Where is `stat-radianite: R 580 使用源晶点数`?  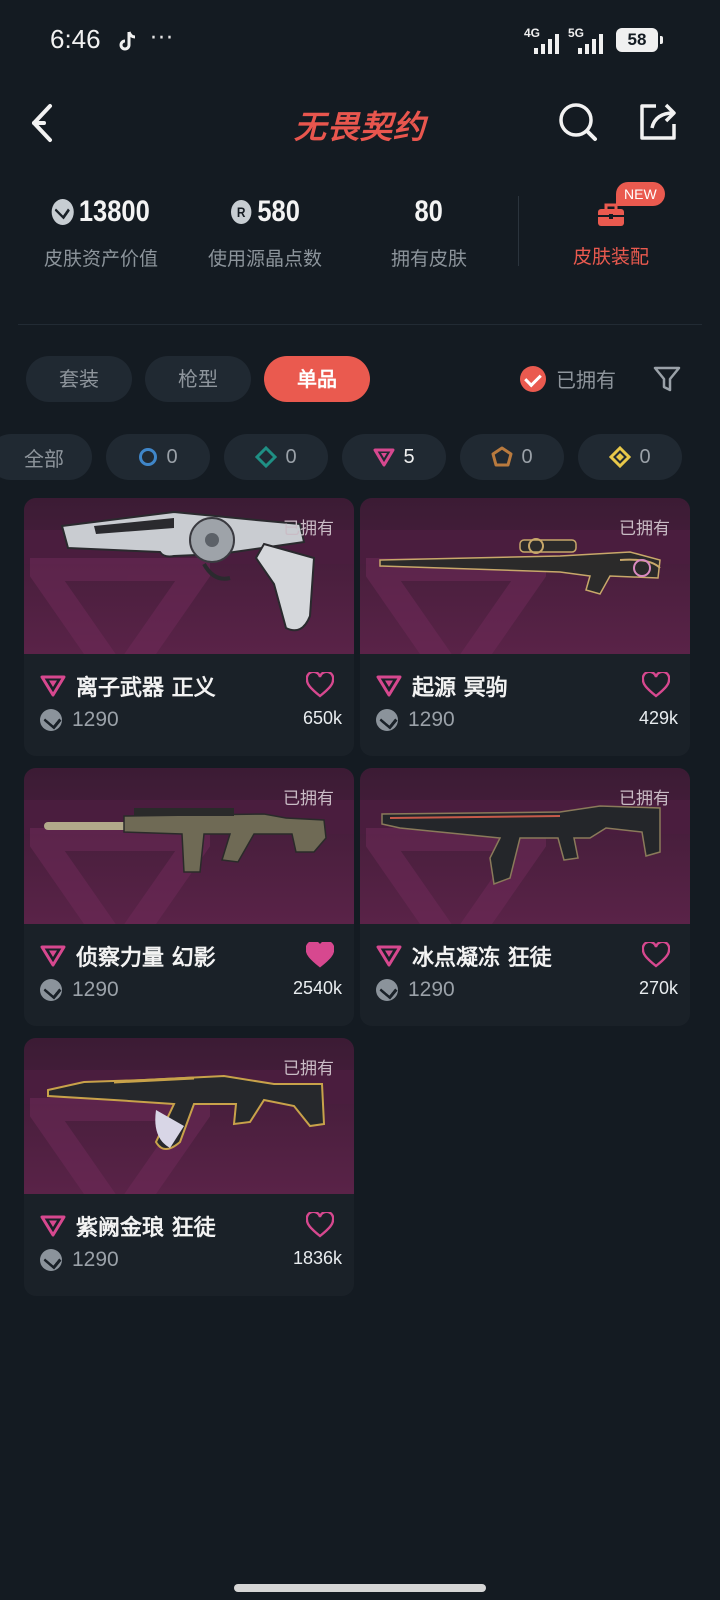 stat-radianite: R 580 使用源晶点数 is located at coordinates (264, 232).